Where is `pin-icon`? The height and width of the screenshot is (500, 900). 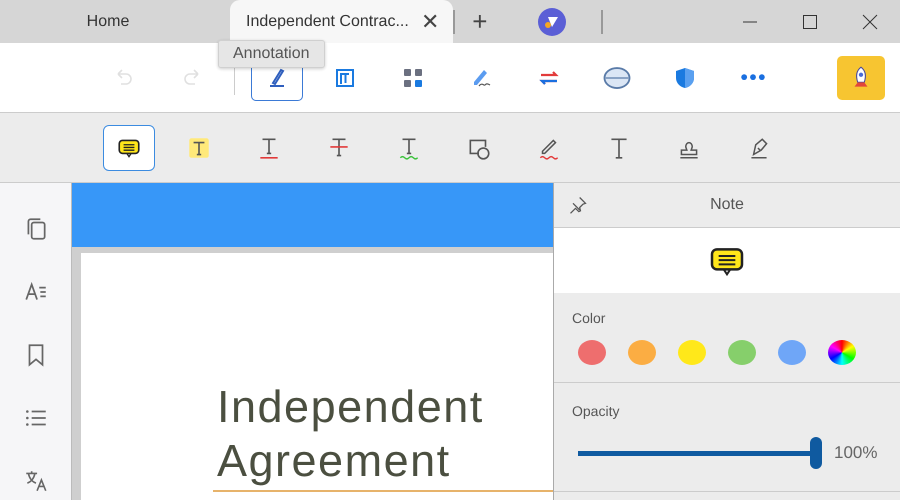 pin-icon is located at coordinates (578, 205).